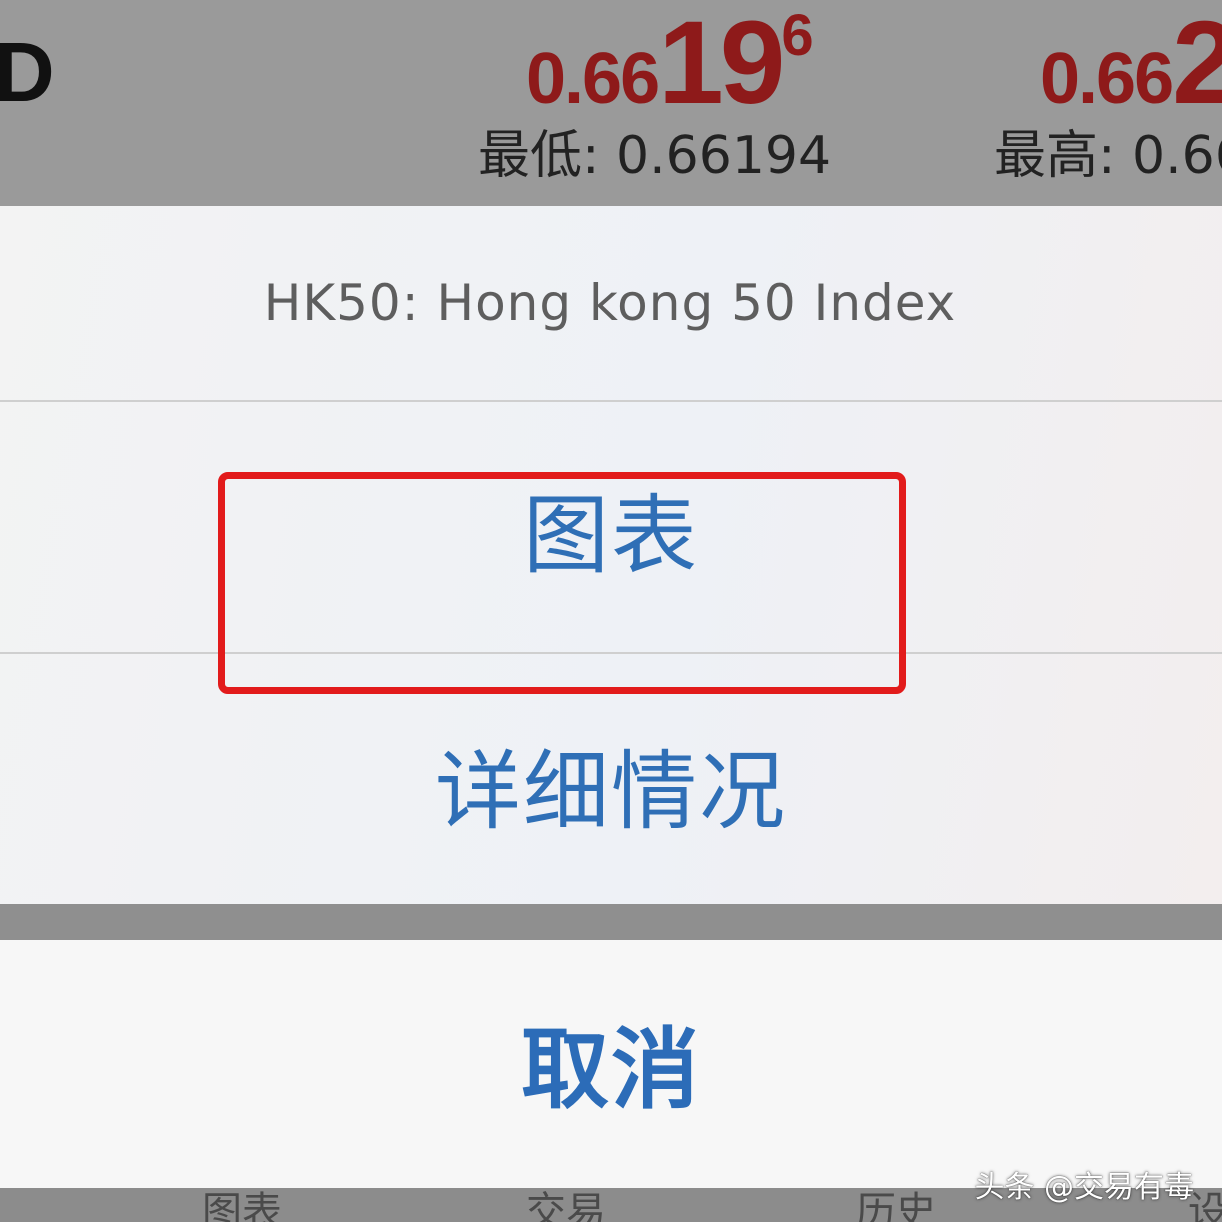 Image resolution: width=1222 pixels, height=1222 pixels. What do you see at coordinates (1197, 64) in the screenshot?
I see `ask-price-big-digits: 2` at bounding box center [1197, 64].